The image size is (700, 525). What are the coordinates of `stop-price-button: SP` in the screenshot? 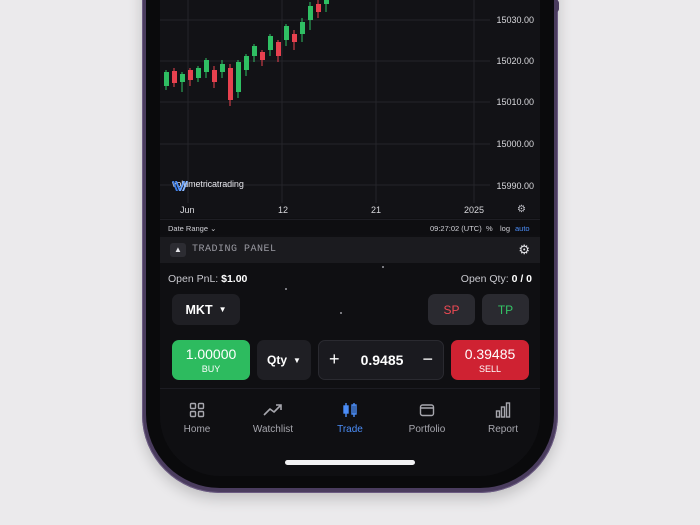 It's located at (451, 309).